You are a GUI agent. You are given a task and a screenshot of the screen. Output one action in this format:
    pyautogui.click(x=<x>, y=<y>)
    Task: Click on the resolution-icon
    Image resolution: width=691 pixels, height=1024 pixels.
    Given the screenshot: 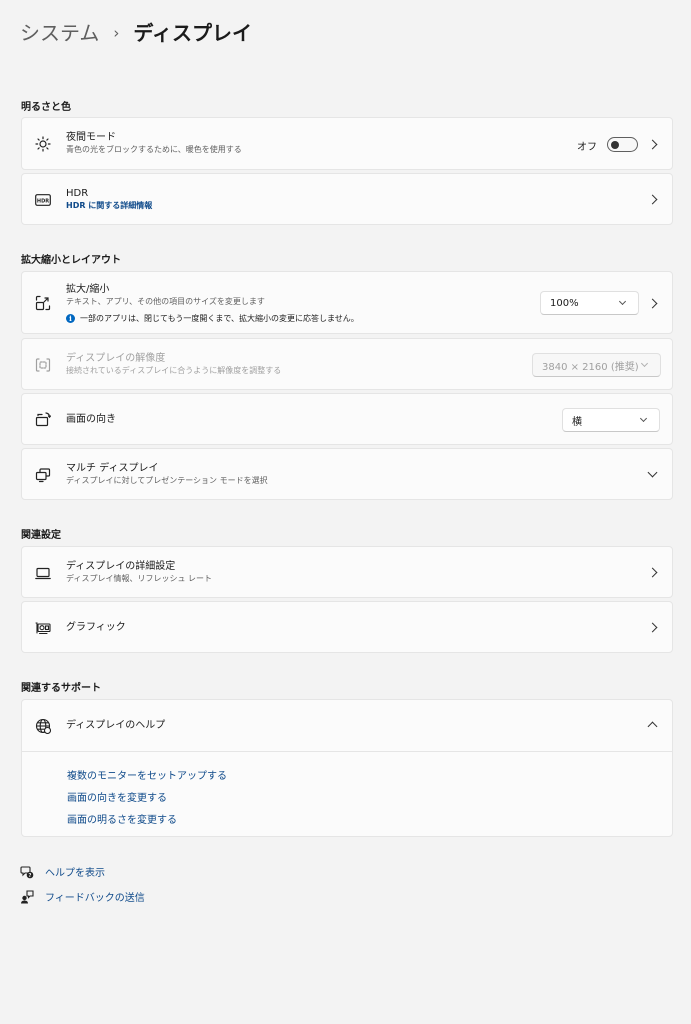 What is the action you would take?
    pyautogui.click(x=43, y=365)
    